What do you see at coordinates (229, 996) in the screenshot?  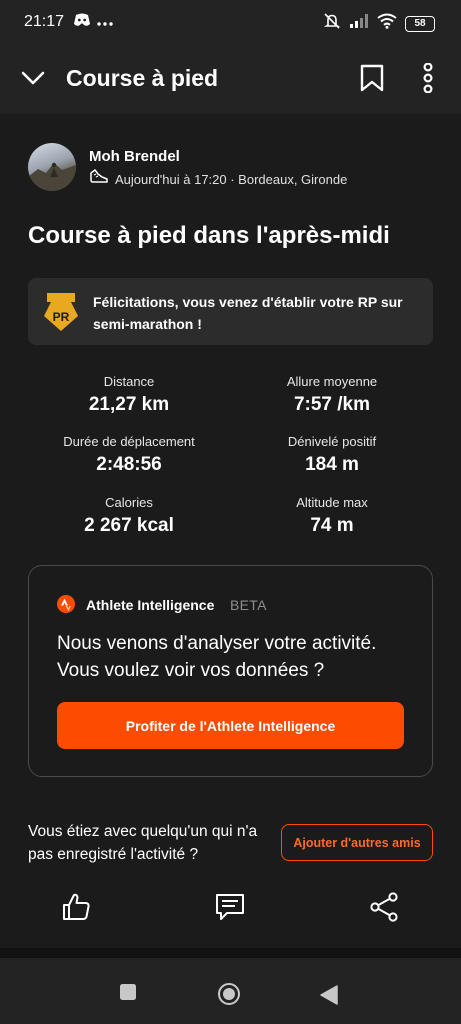 I see `home-icon` at bounding box center [229, 996].